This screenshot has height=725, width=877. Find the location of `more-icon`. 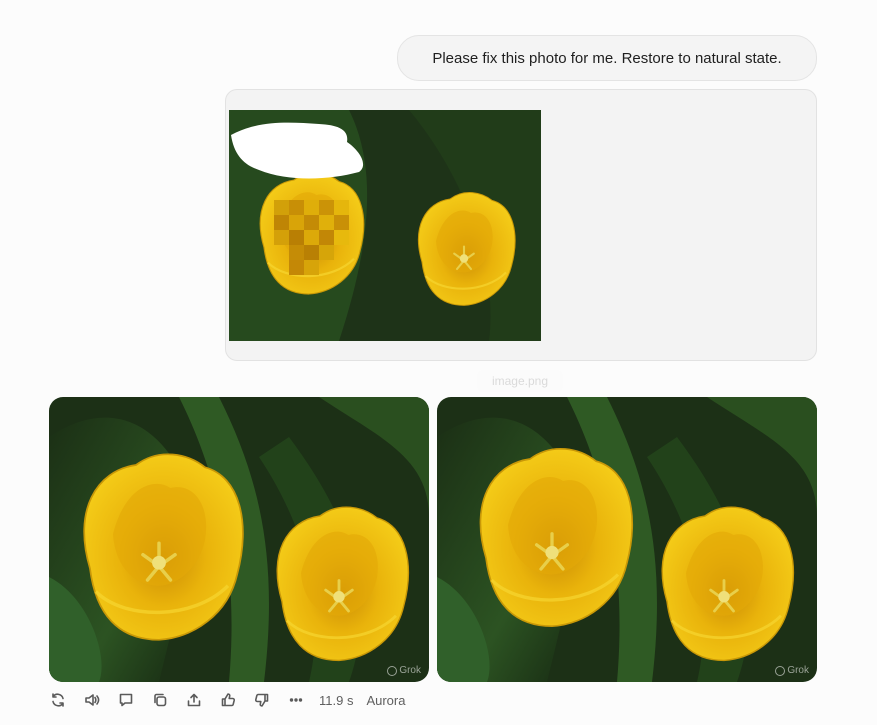

more-icon is located at coordinates (296, 700).